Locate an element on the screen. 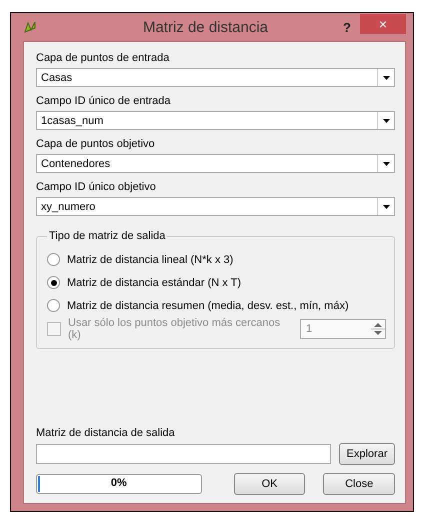  field-label: Capa de puntos de entrada is located at coordinates (103, 58).